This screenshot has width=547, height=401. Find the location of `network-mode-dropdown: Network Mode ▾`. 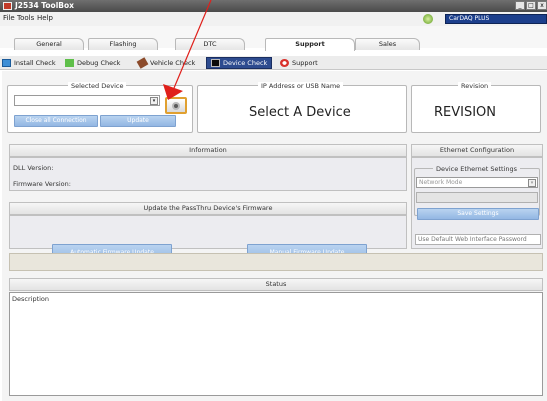

network-mode-dropdown: Network Mode ▾ is located at coordinates (477, 182).